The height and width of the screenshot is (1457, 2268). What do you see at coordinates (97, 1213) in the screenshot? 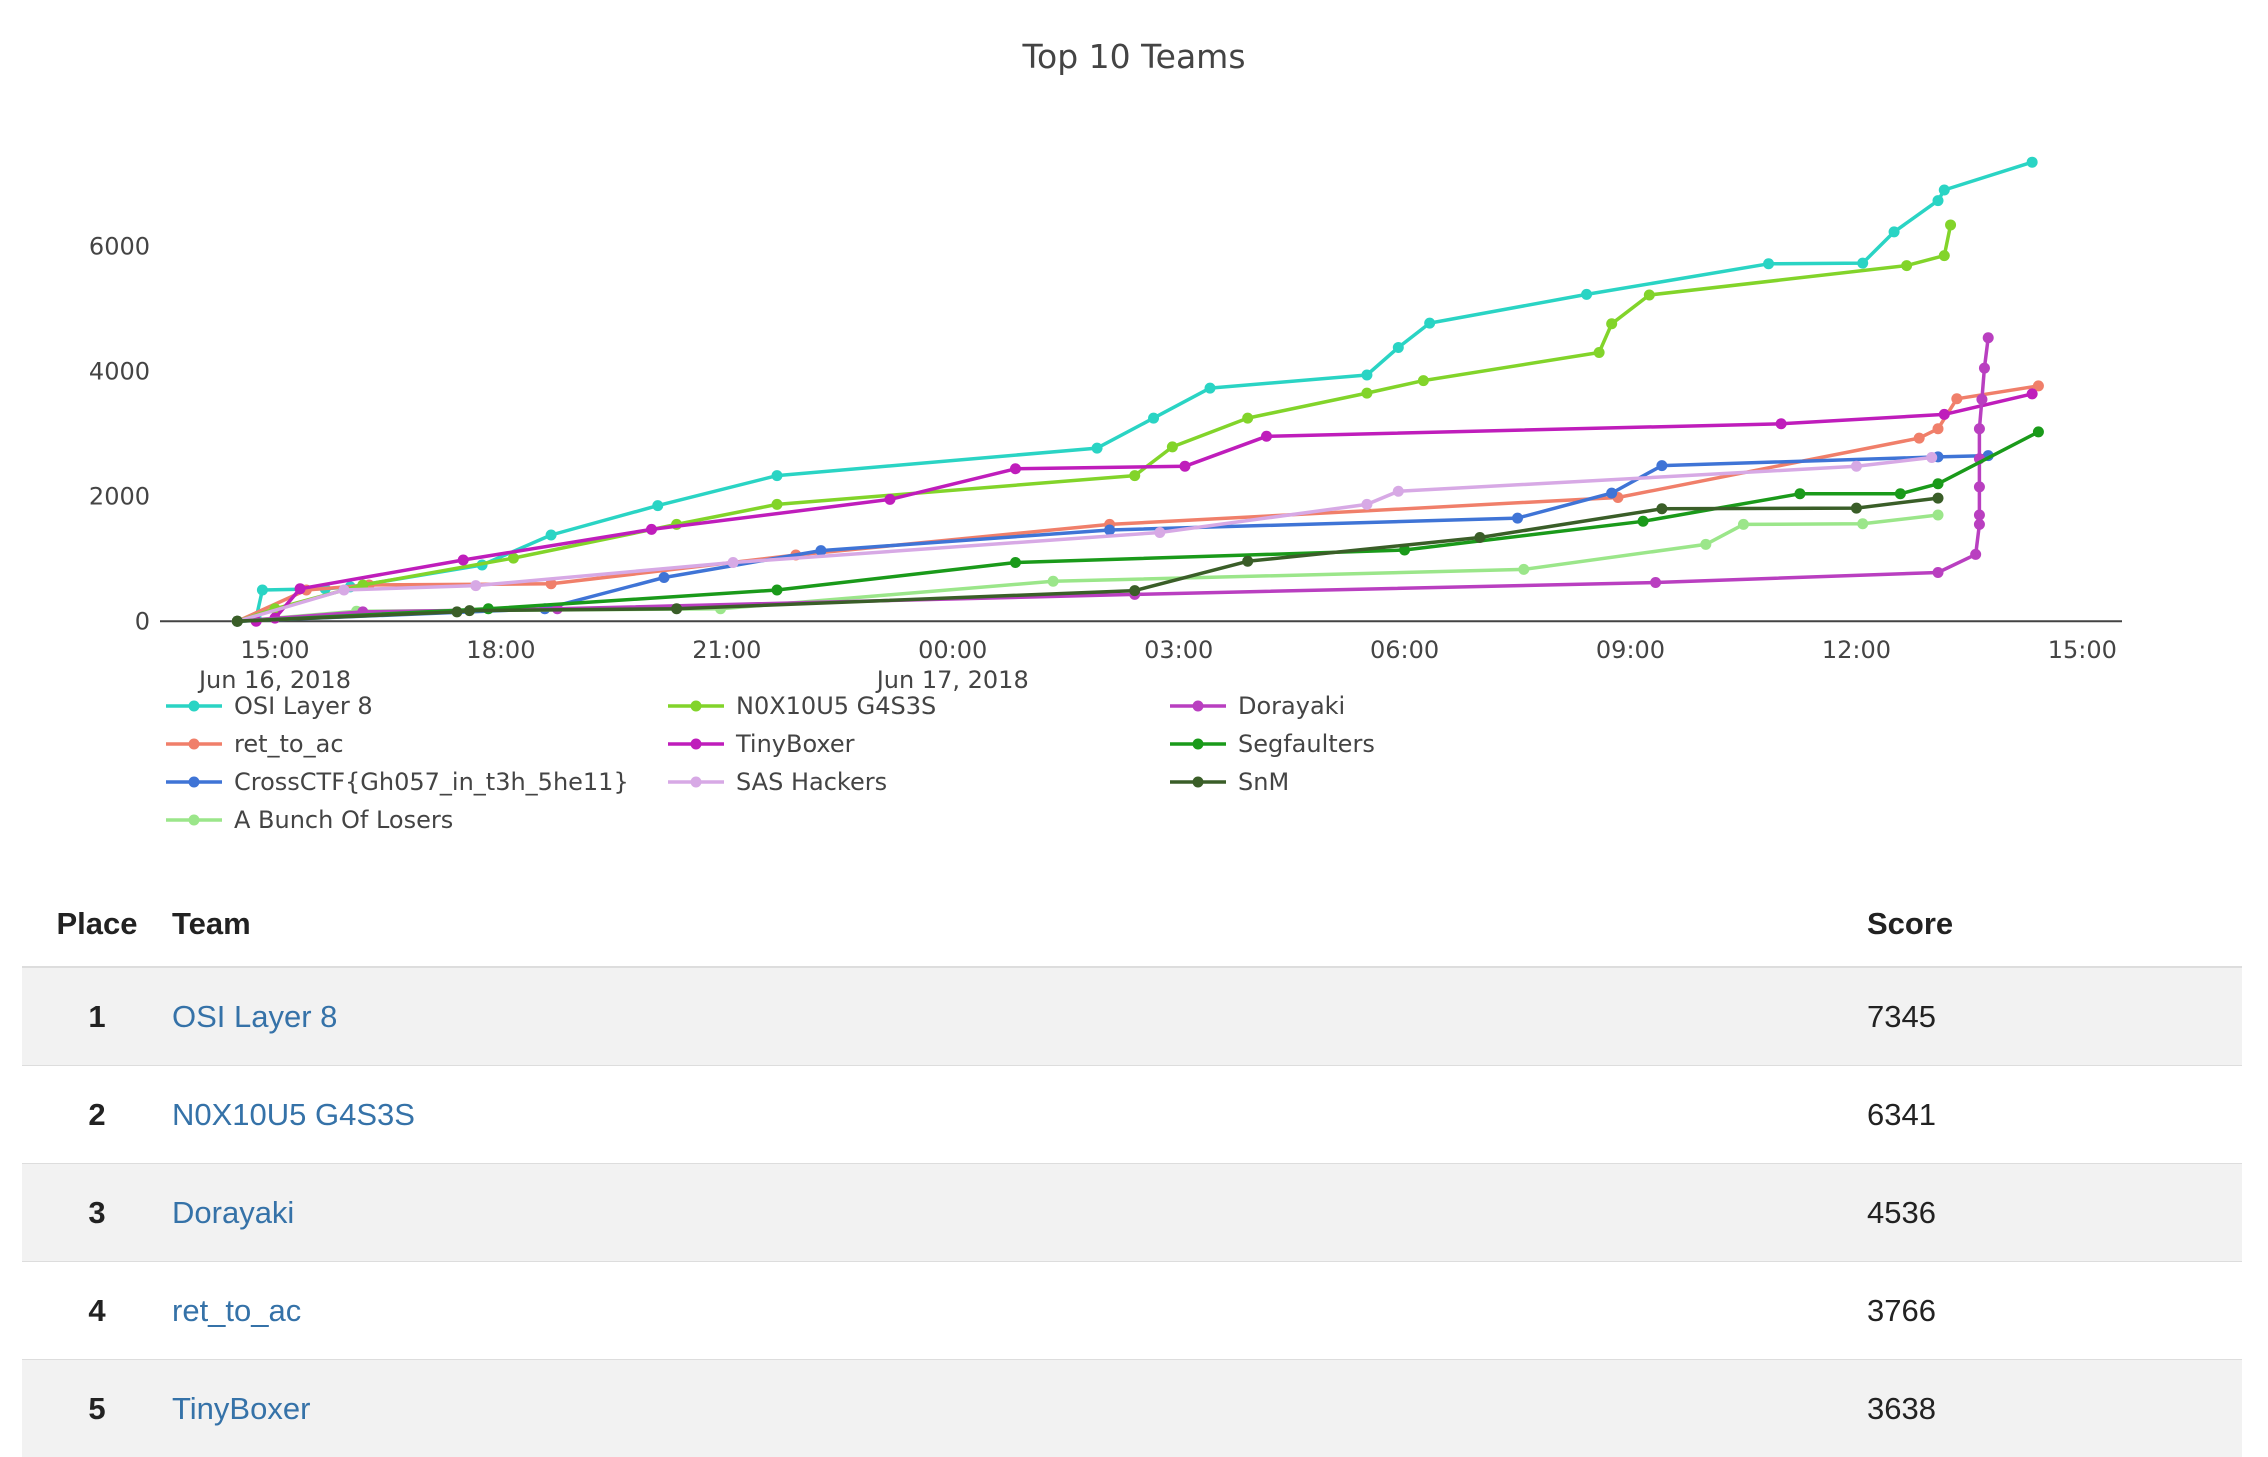
I see `place-cell: 3` at bounding box center [97, 1213].